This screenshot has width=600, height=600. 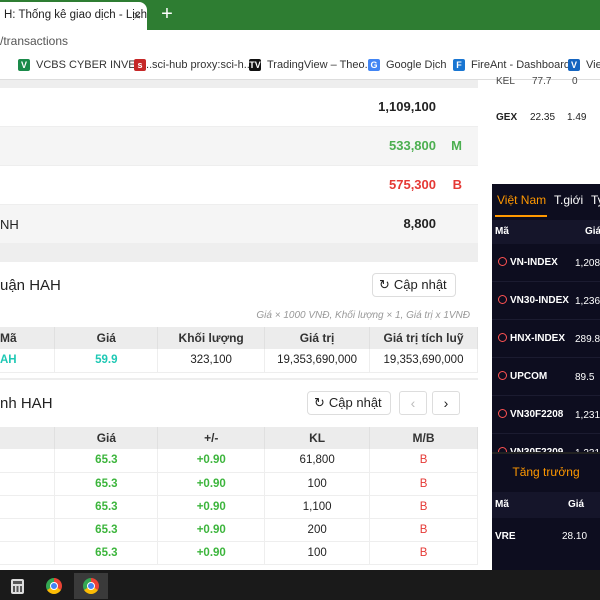 I want to click on chrome-taskbar-button, so click(x=54, y=586).